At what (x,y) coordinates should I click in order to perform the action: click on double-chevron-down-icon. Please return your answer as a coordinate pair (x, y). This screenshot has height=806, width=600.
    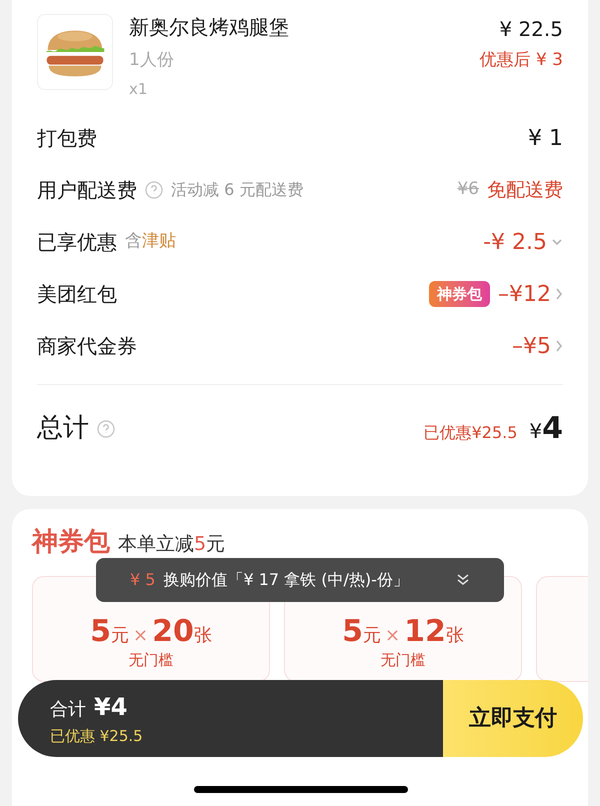
    Looking at the image, I should click on (463, 580).